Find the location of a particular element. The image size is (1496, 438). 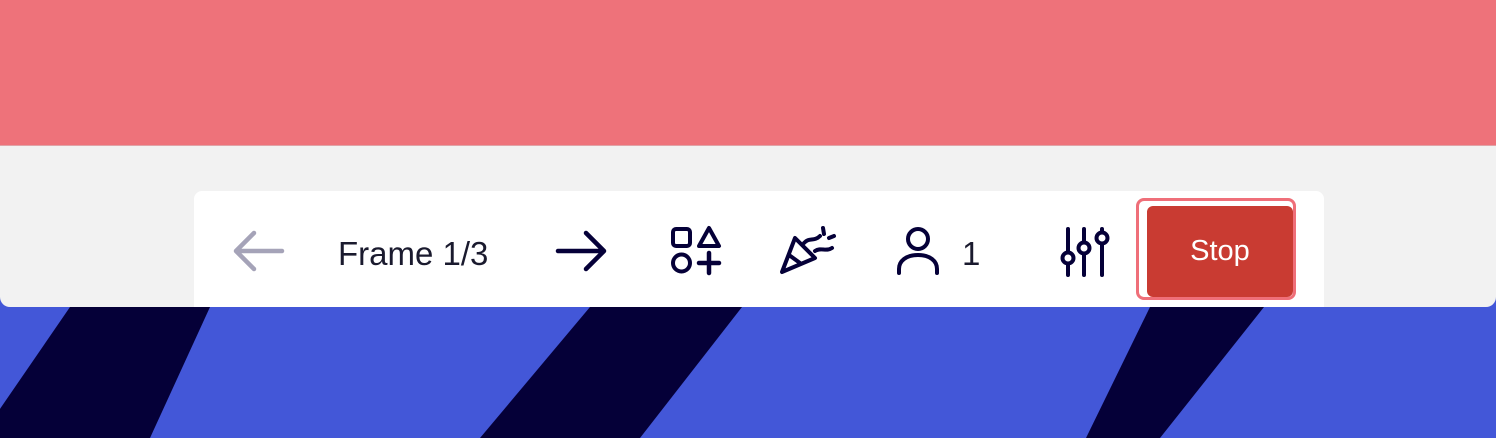

sliders-icon is located at coordinates (1085, 252).